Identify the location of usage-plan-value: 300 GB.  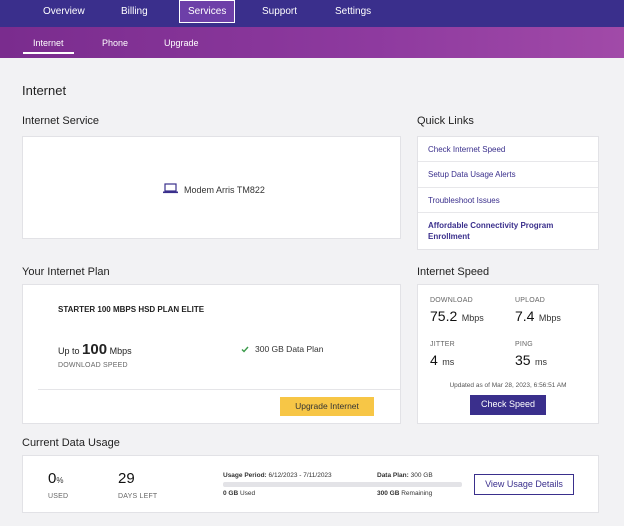
(421, 475).